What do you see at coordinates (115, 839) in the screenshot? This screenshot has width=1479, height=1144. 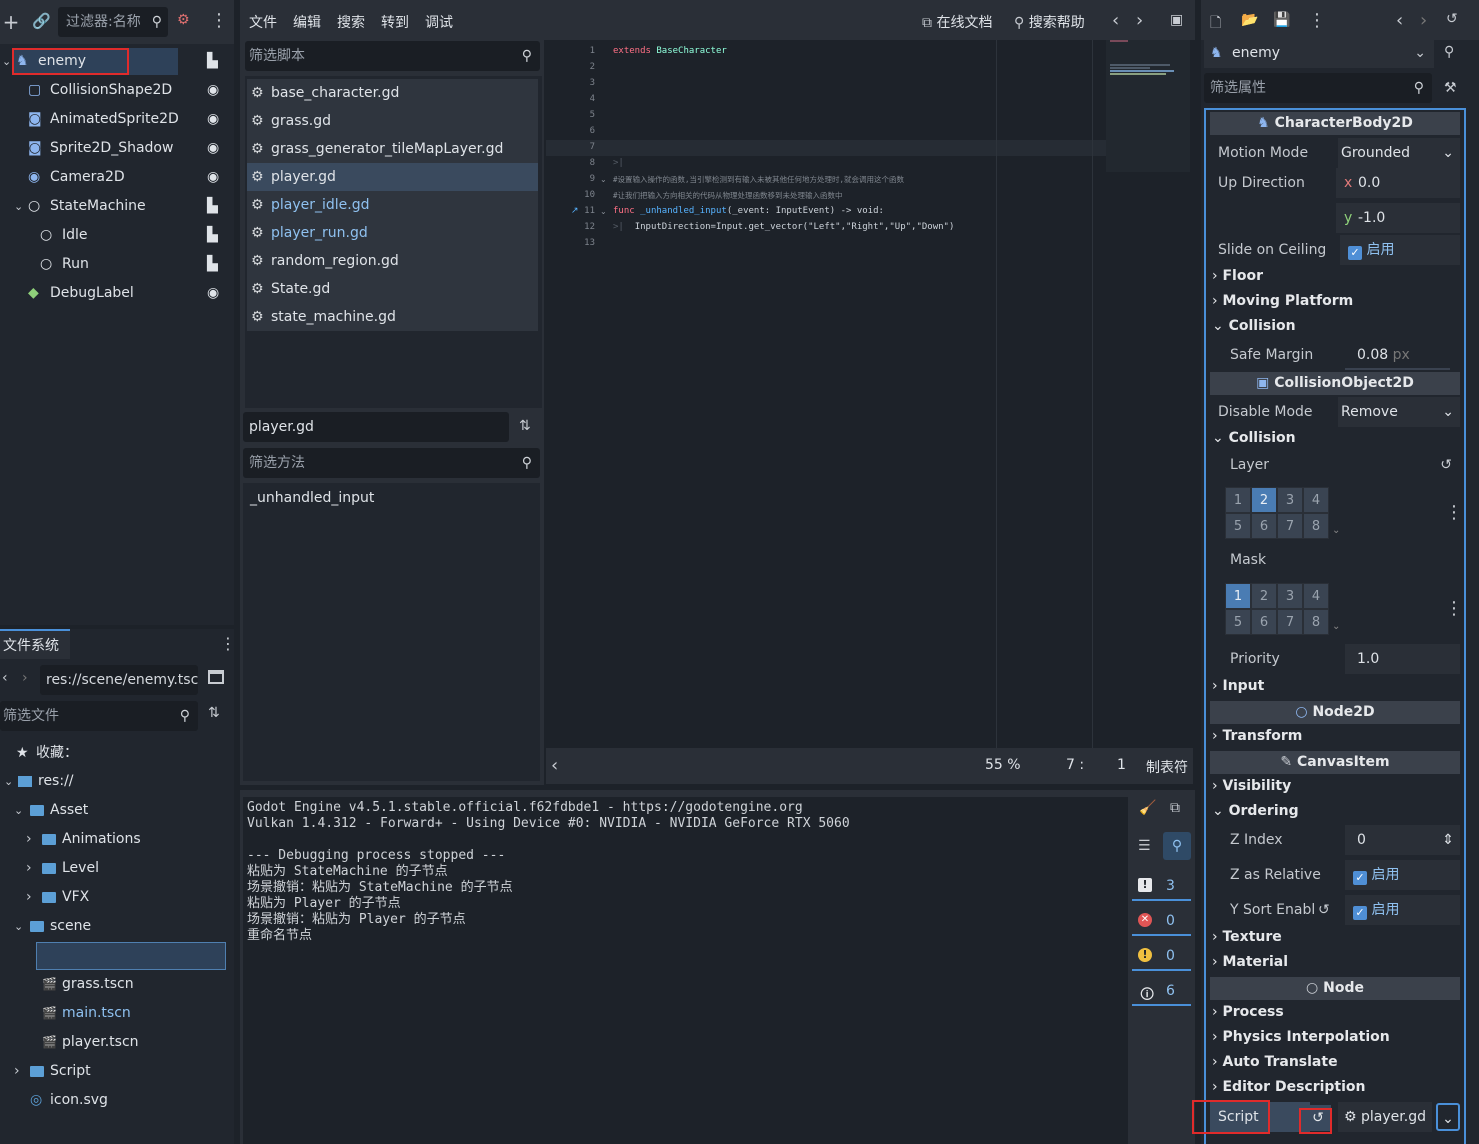 I see `fs-item-animations: › Animations` at bounding box center [115, 839].